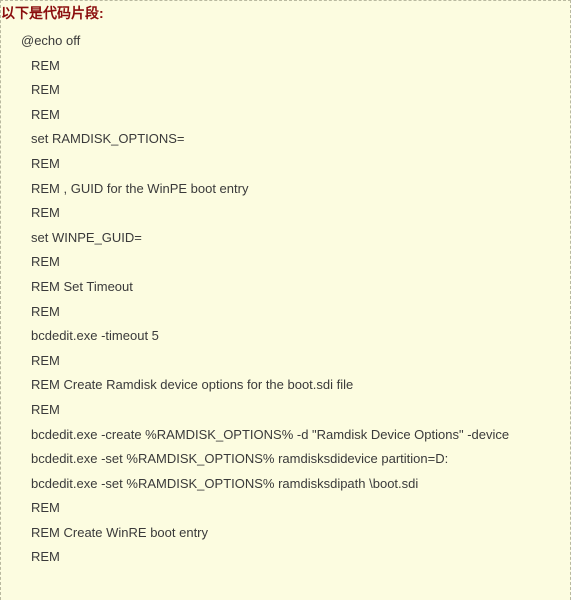 This screenshot has height=600, width=580. What do you see at coordinates (86, 237) in the screenshot?
I see `code-line: set WINPE_GUID=` at bounding box center [86, 237].